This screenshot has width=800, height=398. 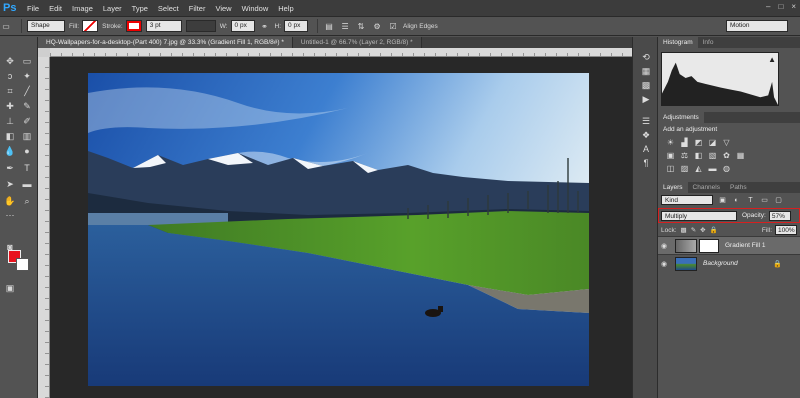 I want to click on artboard-tool-icon: ▭, so click(x=27, y=61).